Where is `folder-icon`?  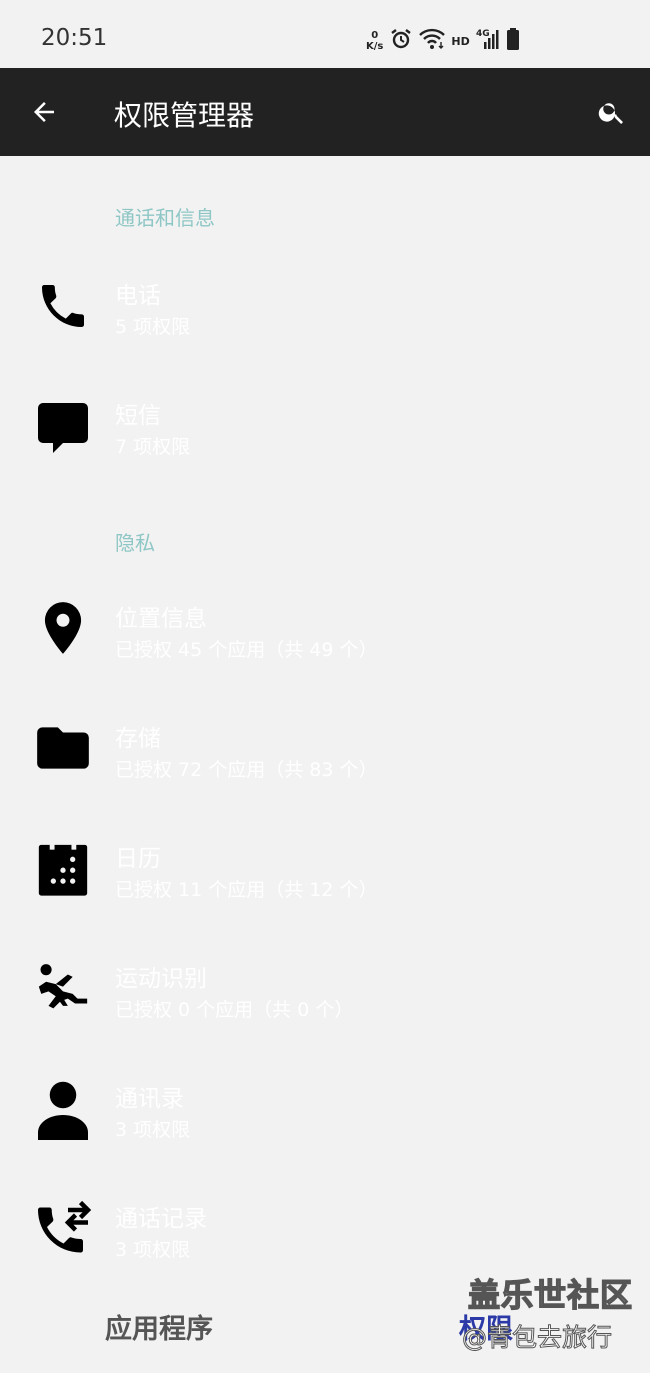
folder-icon is located at coordinates (63, 748).